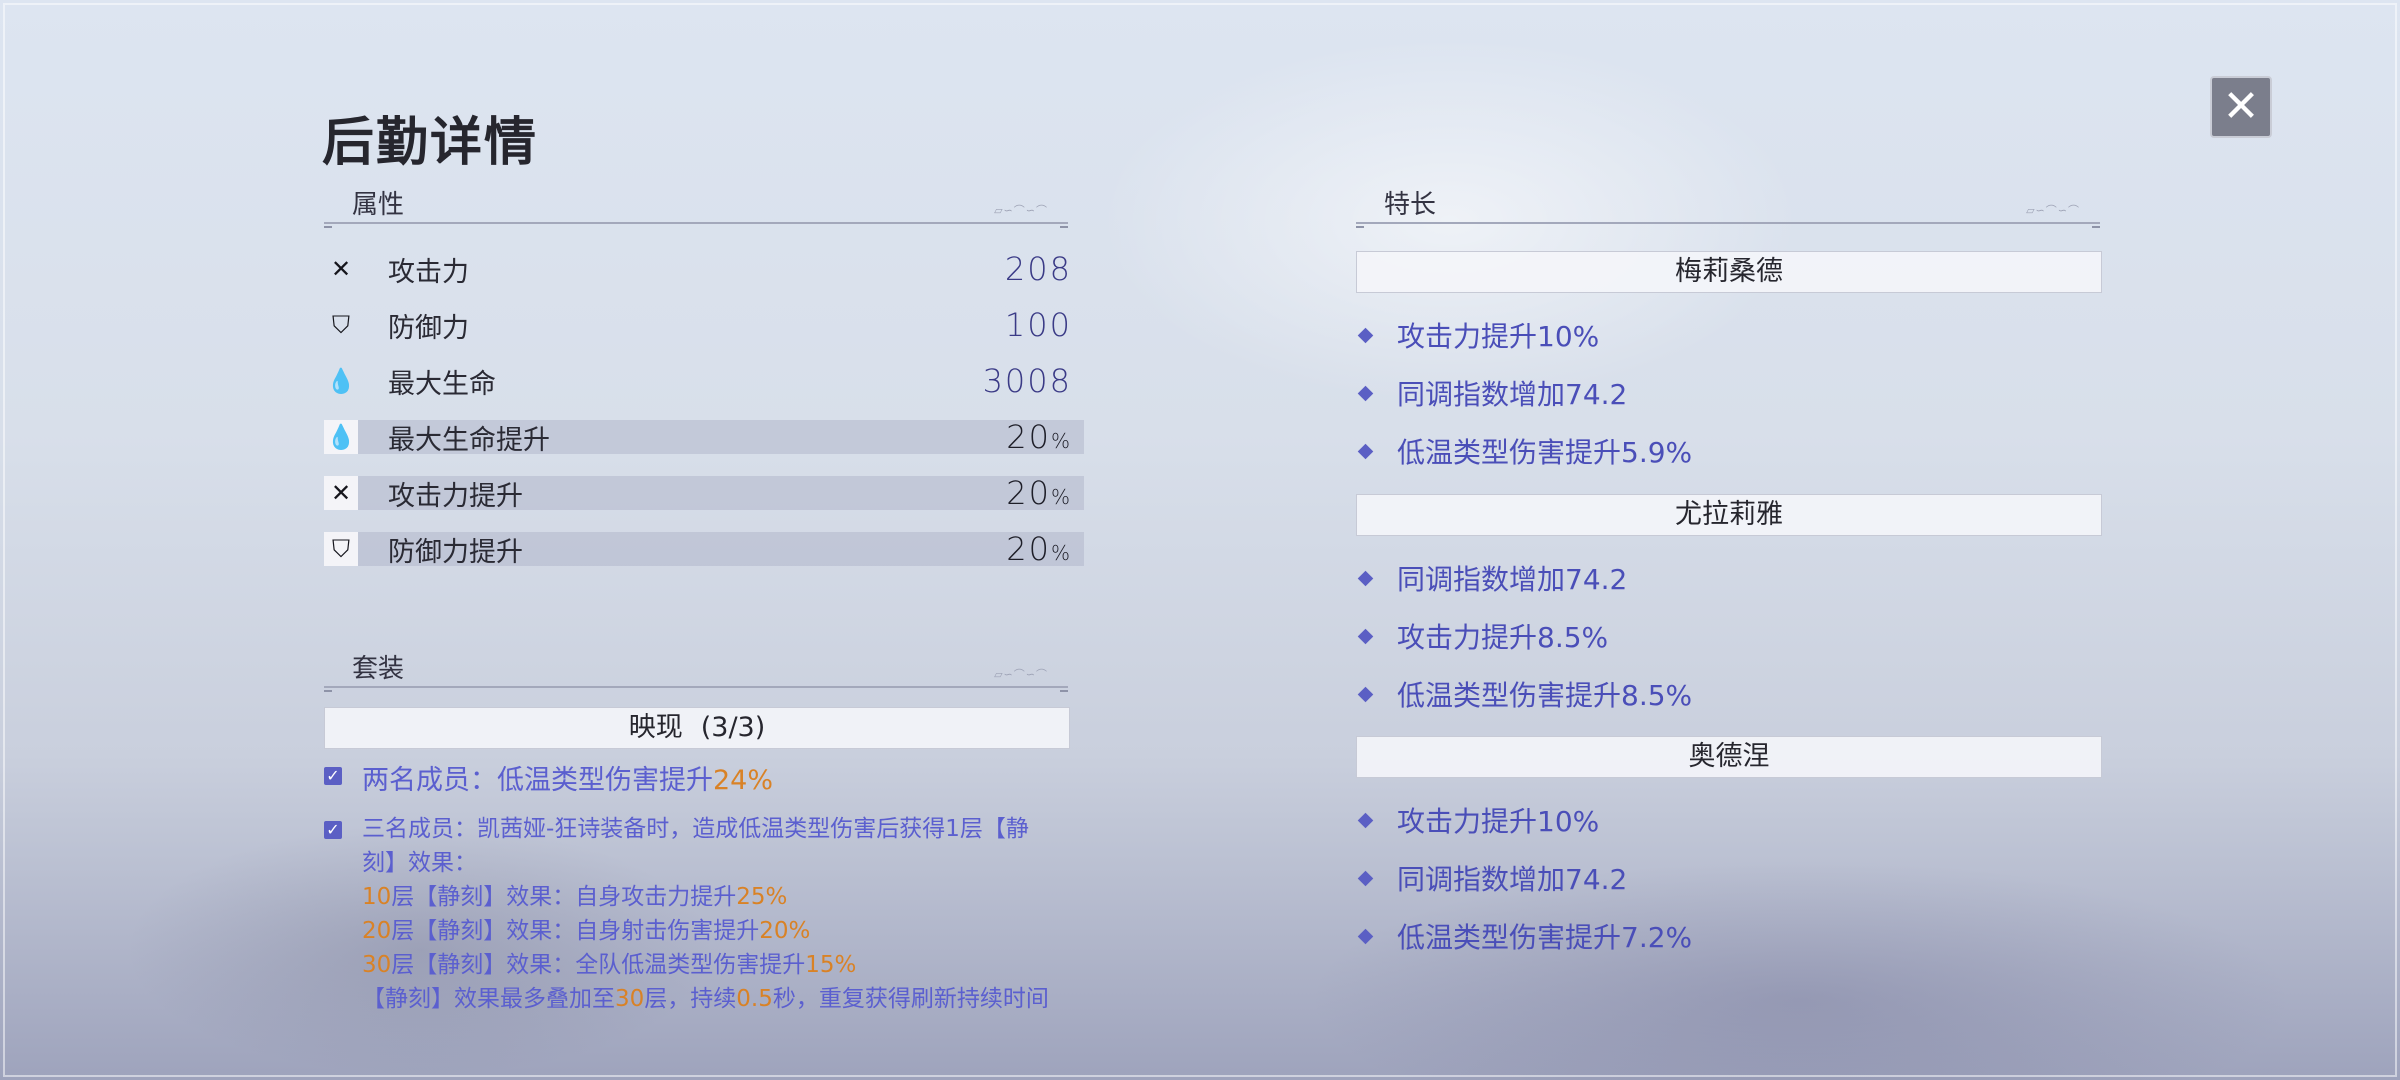 Image resolution: width=2400 pixels, height=1080 pixels. What do you see at coordinates (1038, 269) in the screenshot?
I see `stat-value: 208` at bounding box center [1038, 269].